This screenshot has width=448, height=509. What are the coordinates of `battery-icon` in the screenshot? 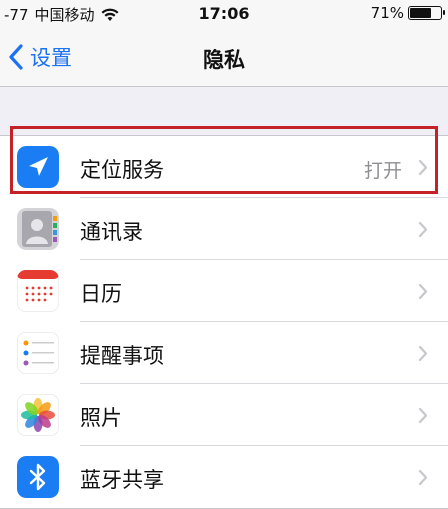 It's located at (426, 13).